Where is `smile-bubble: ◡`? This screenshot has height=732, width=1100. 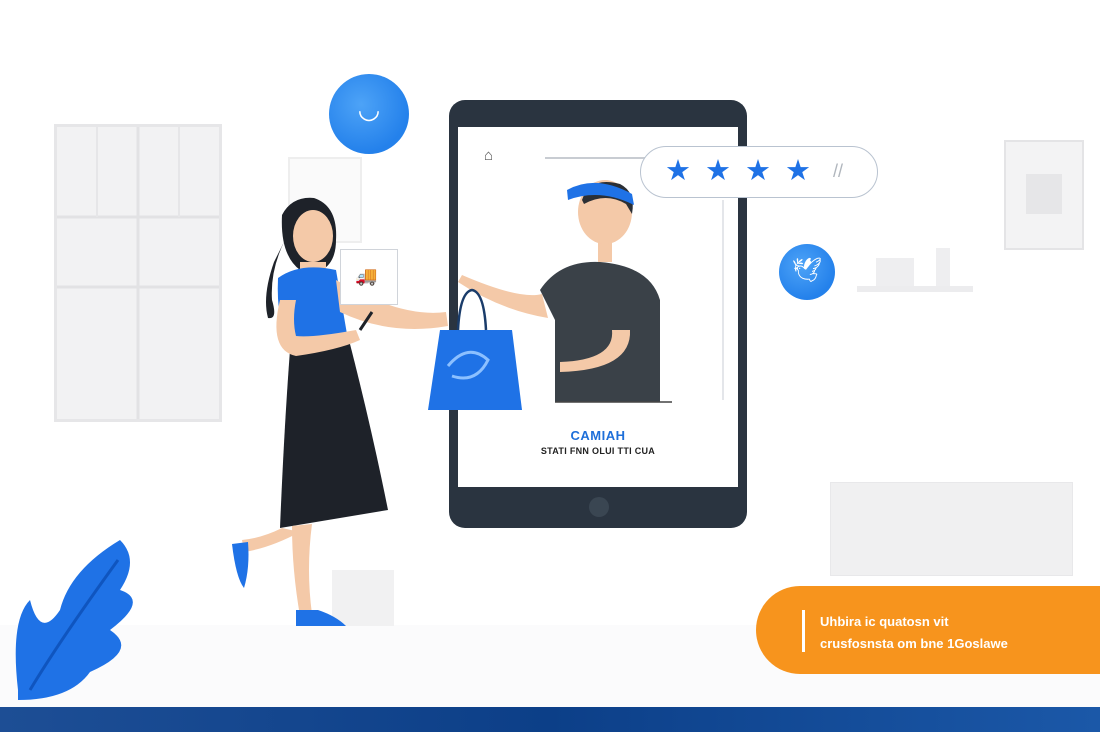 smile-bubble: ◡ is located at coordinates (369, 114).